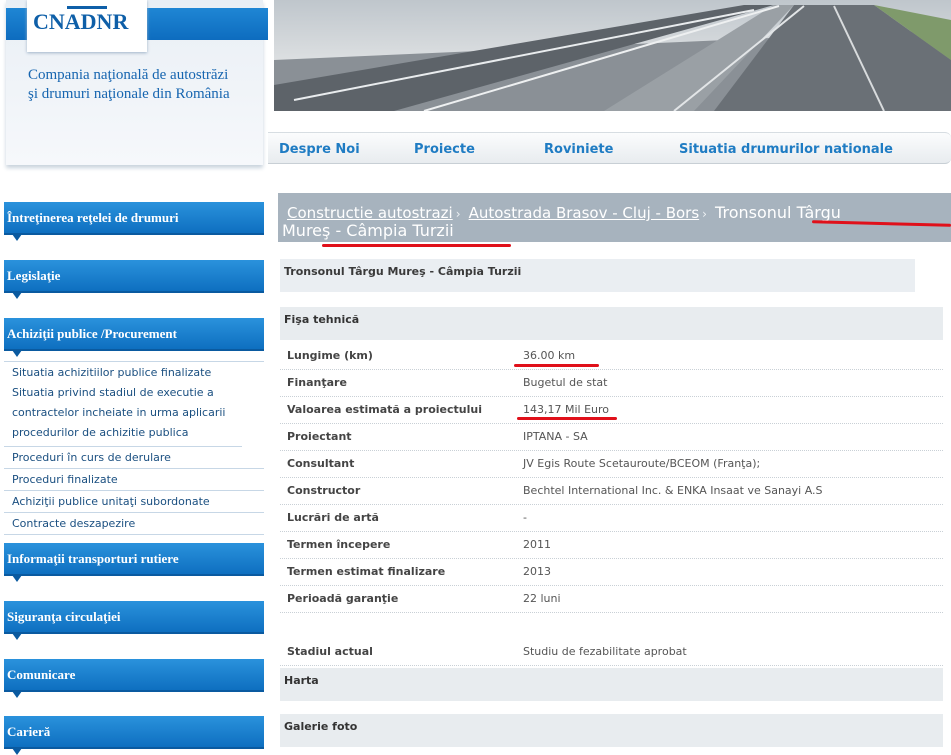  Describe the element at coordinates (605, 651) in the screenshot. I see `status-value: Studiu de fezabilitate aprobat` at that location.